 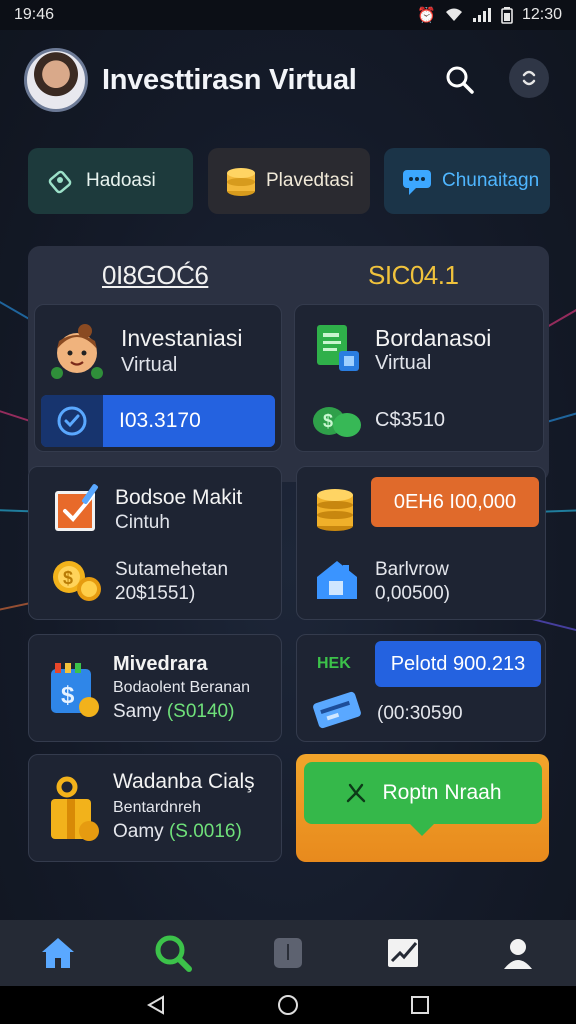 I want to click on value-bar: I03.3170, so click(x=158, y=421).